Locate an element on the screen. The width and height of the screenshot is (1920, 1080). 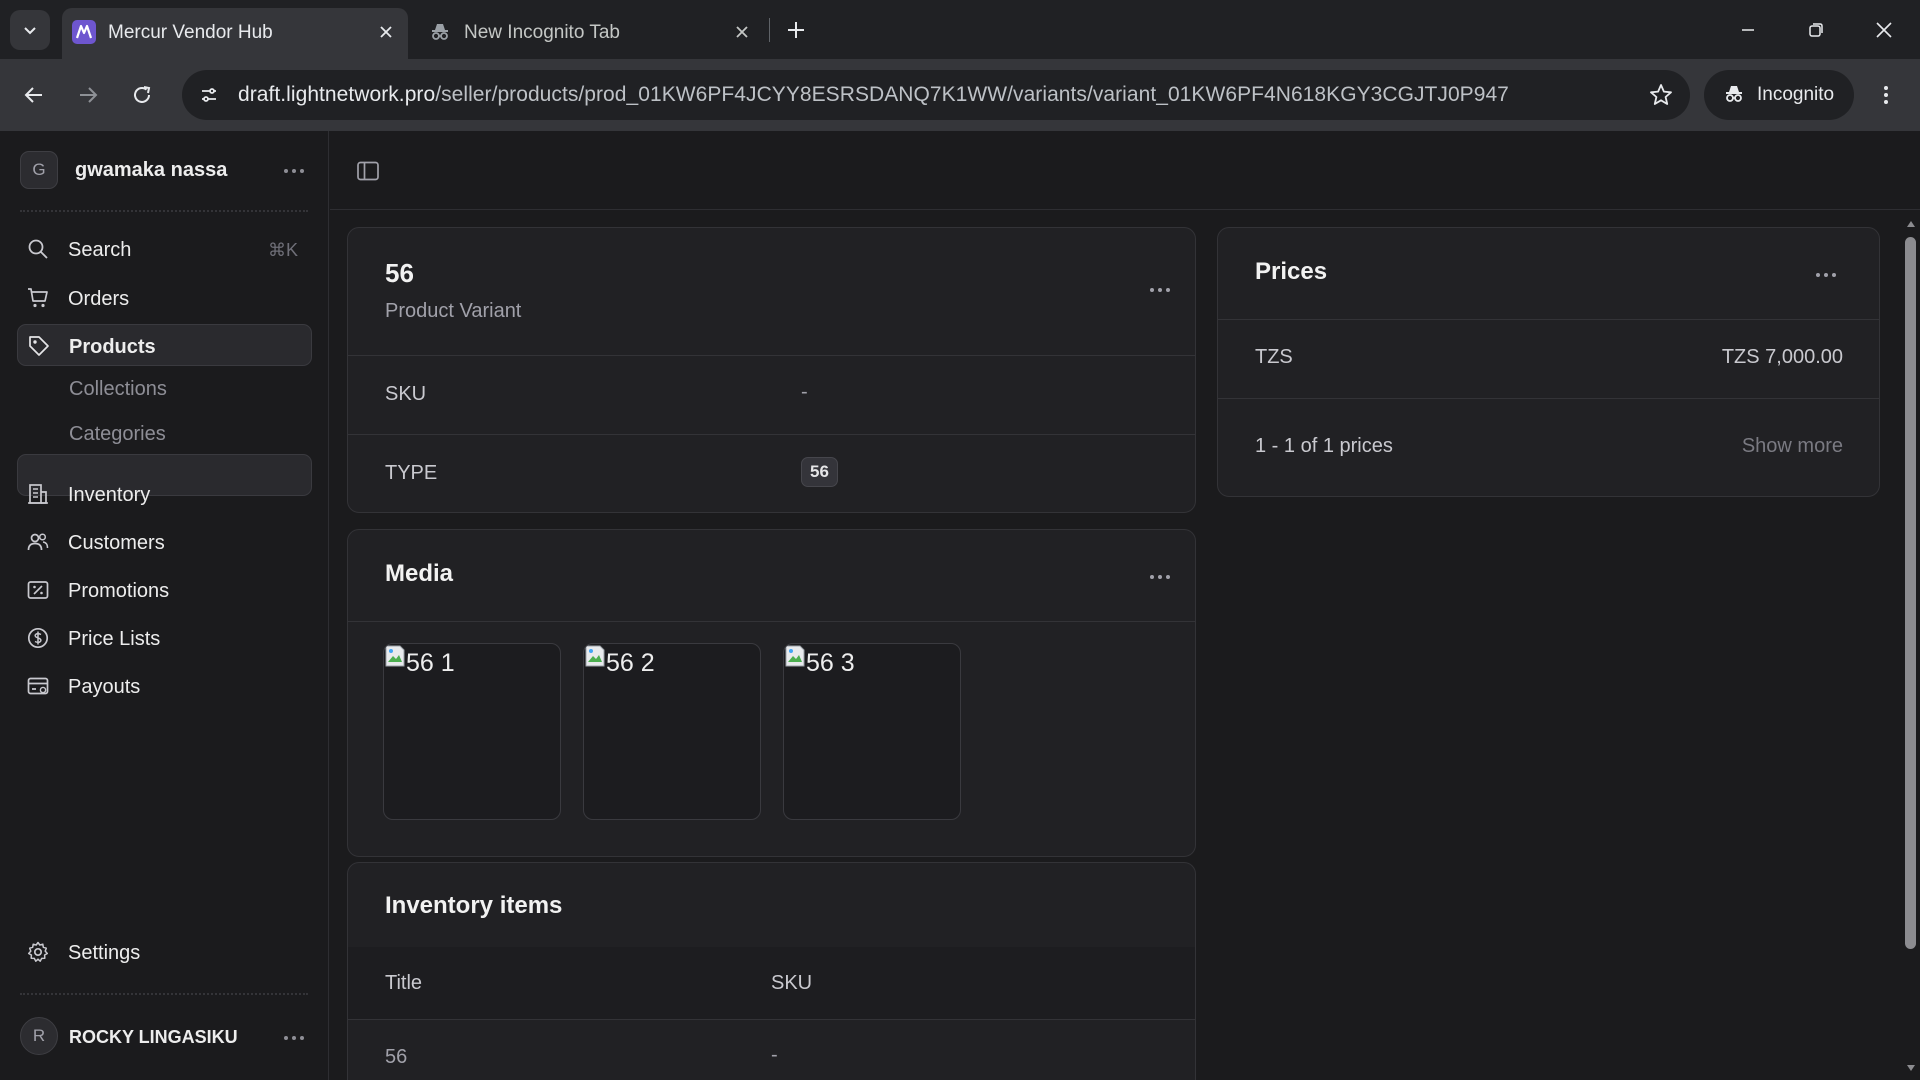
close-icon is located at coordinates (1884, 29).